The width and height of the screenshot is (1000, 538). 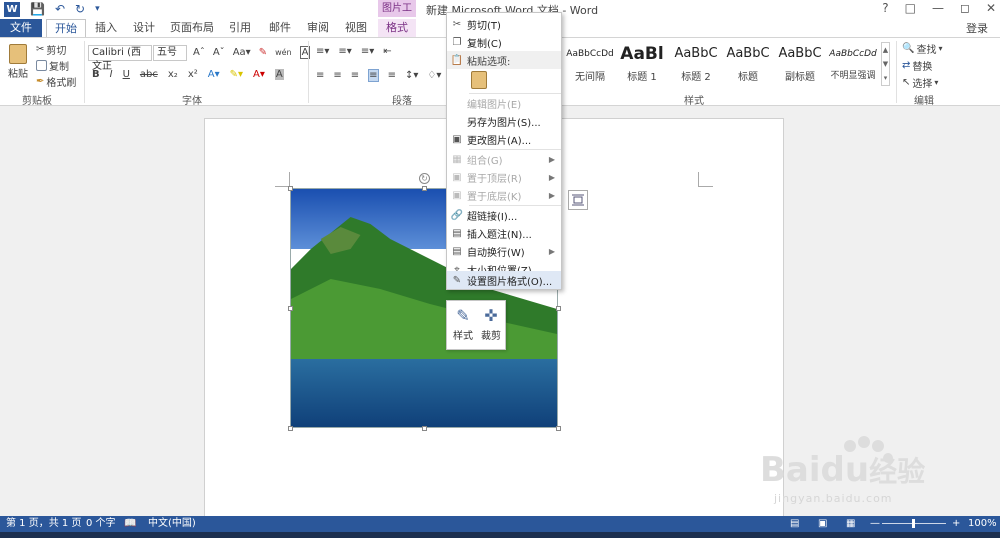 What do you see at coordinates (120, 58) in the screenshot?
I see `font-name-combo: Calibri (西文正` at bounding box center [120, 58].